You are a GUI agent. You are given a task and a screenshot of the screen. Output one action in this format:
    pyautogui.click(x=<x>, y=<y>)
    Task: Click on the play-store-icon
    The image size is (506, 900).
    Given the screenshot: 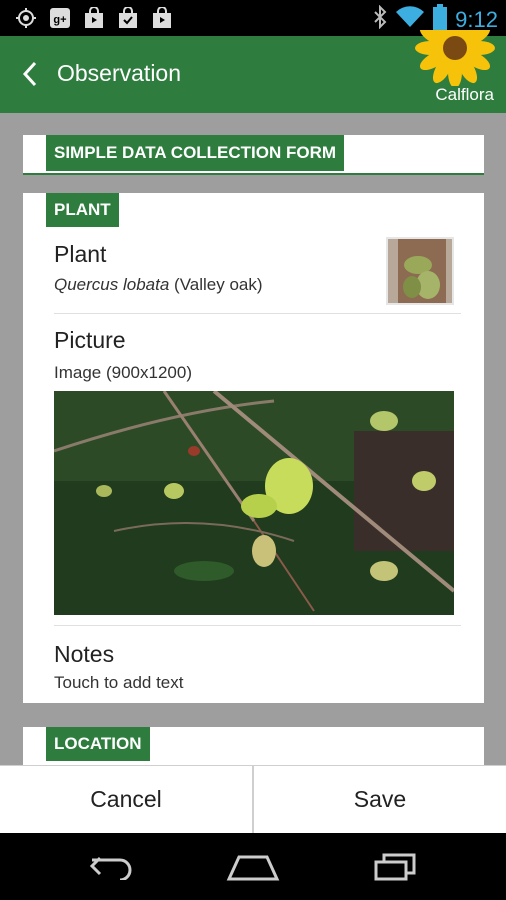 What is the action you would take?
    pyautogui.click(x=162, y=18)
    